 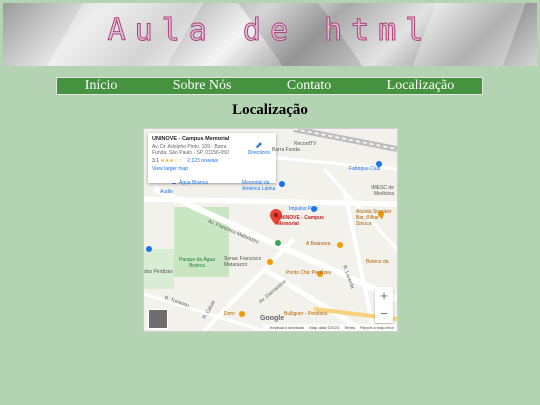 I want to click on zoom-control: + −, so click(x=384, y=305).